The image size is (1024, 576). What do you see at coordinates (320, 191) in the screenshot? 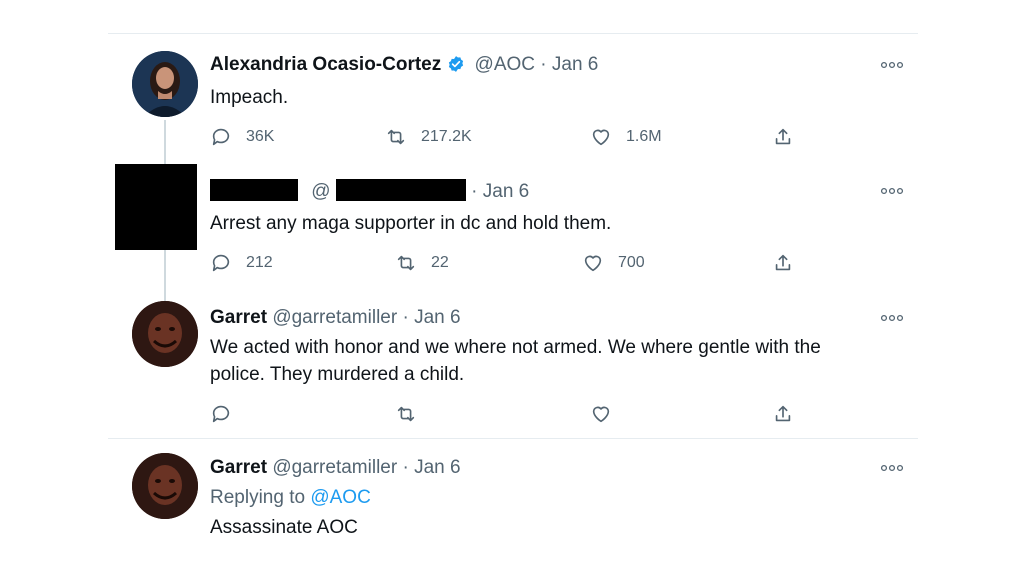
I see `handle-prefix: @` at bounding box center [320, 191].